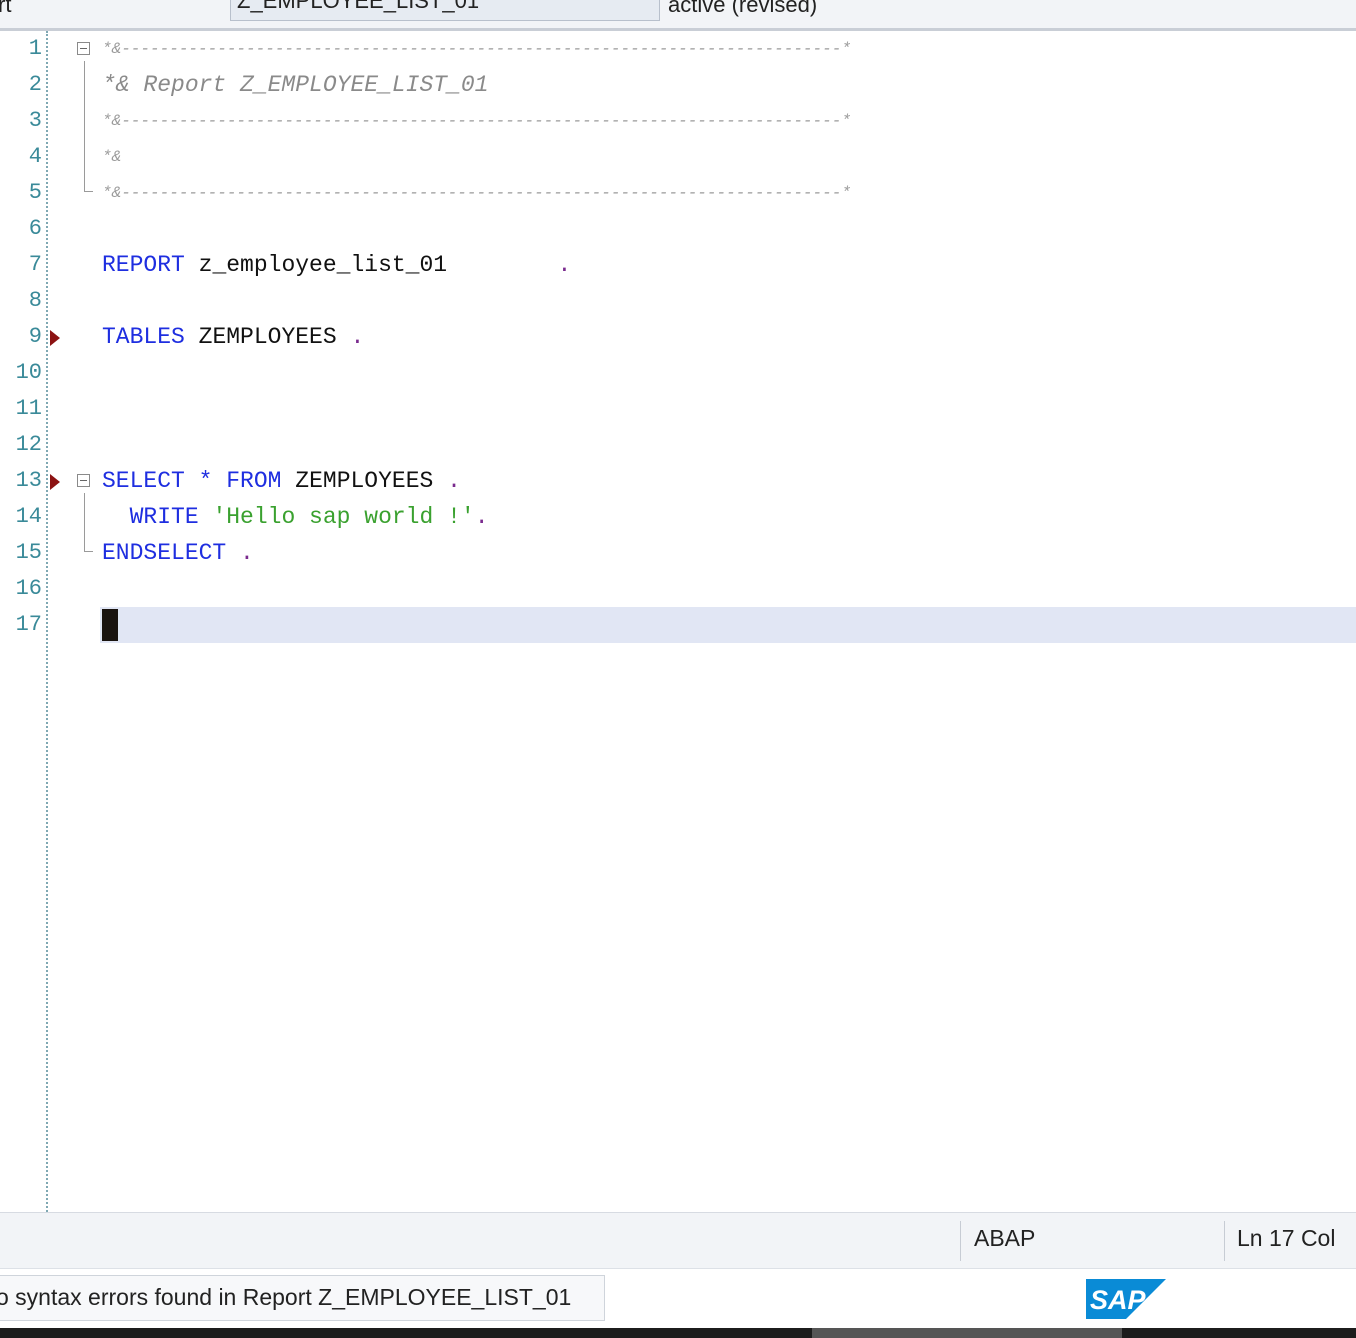 This screenshot has height=1338, width=1356. I want to click on line-number: 6, so click(35, 228).